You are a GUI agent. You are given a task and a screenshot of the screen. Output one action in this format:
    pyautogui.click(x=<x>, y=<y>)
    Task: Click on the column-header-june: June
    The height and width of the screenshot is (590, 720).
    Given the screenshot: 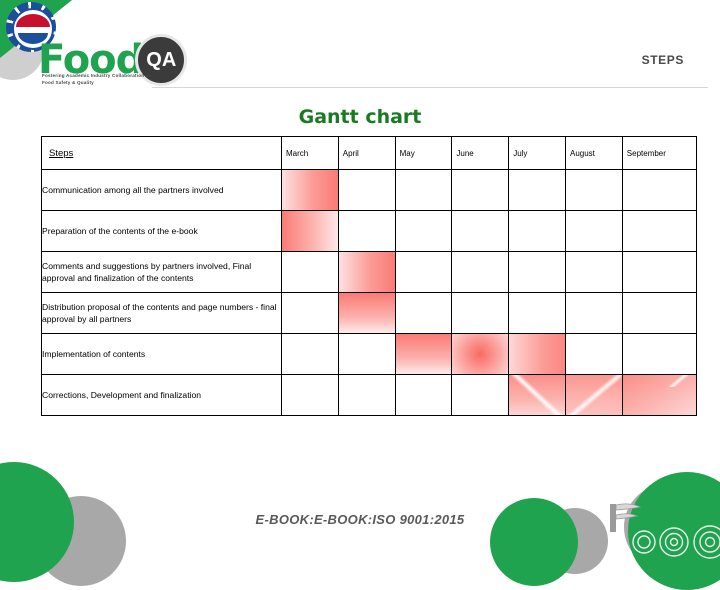 What is the action you would take?
    pyautogui.click(x=480, y=153)
    